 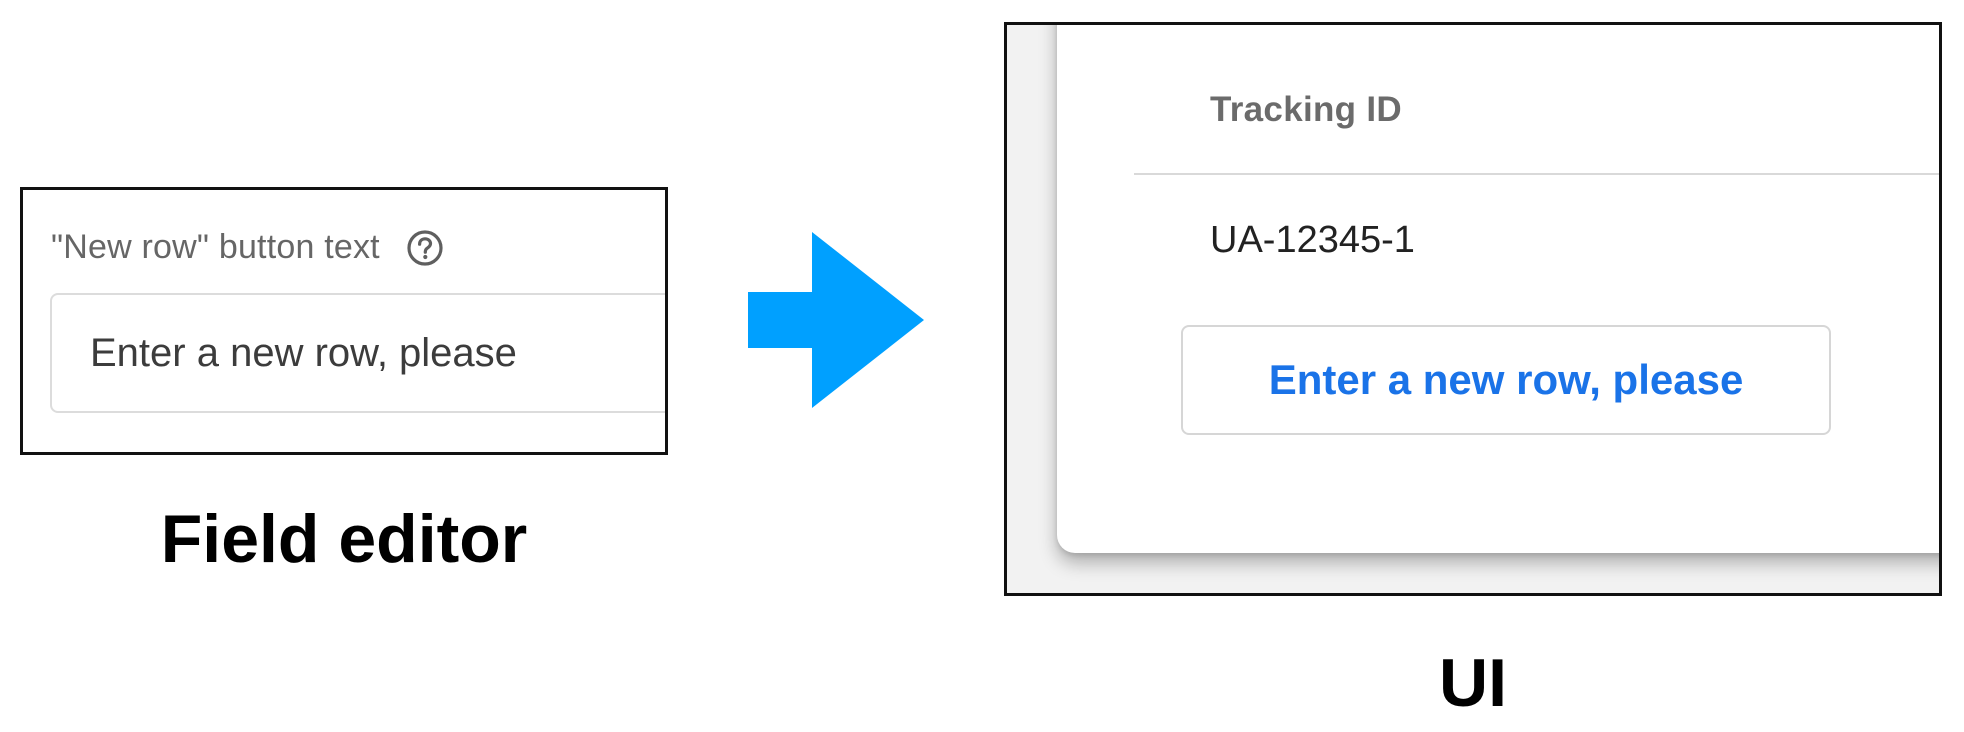 What do you see at coordinates (425, 248) in the screenshot?
I see `help-circle-icon` at bounding box center [425, 248].